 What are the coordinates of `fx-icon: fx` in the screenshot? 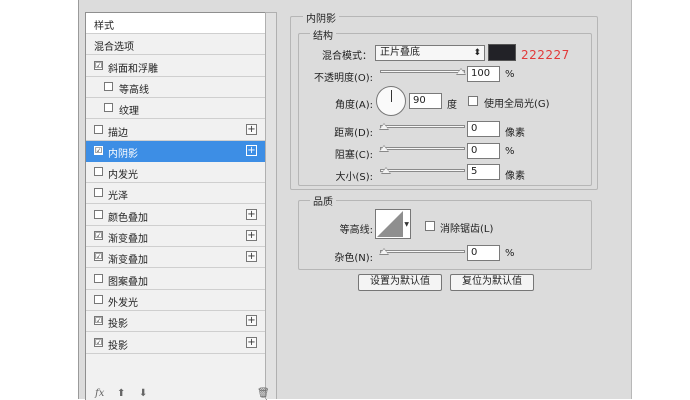 It's located at (99, 393).